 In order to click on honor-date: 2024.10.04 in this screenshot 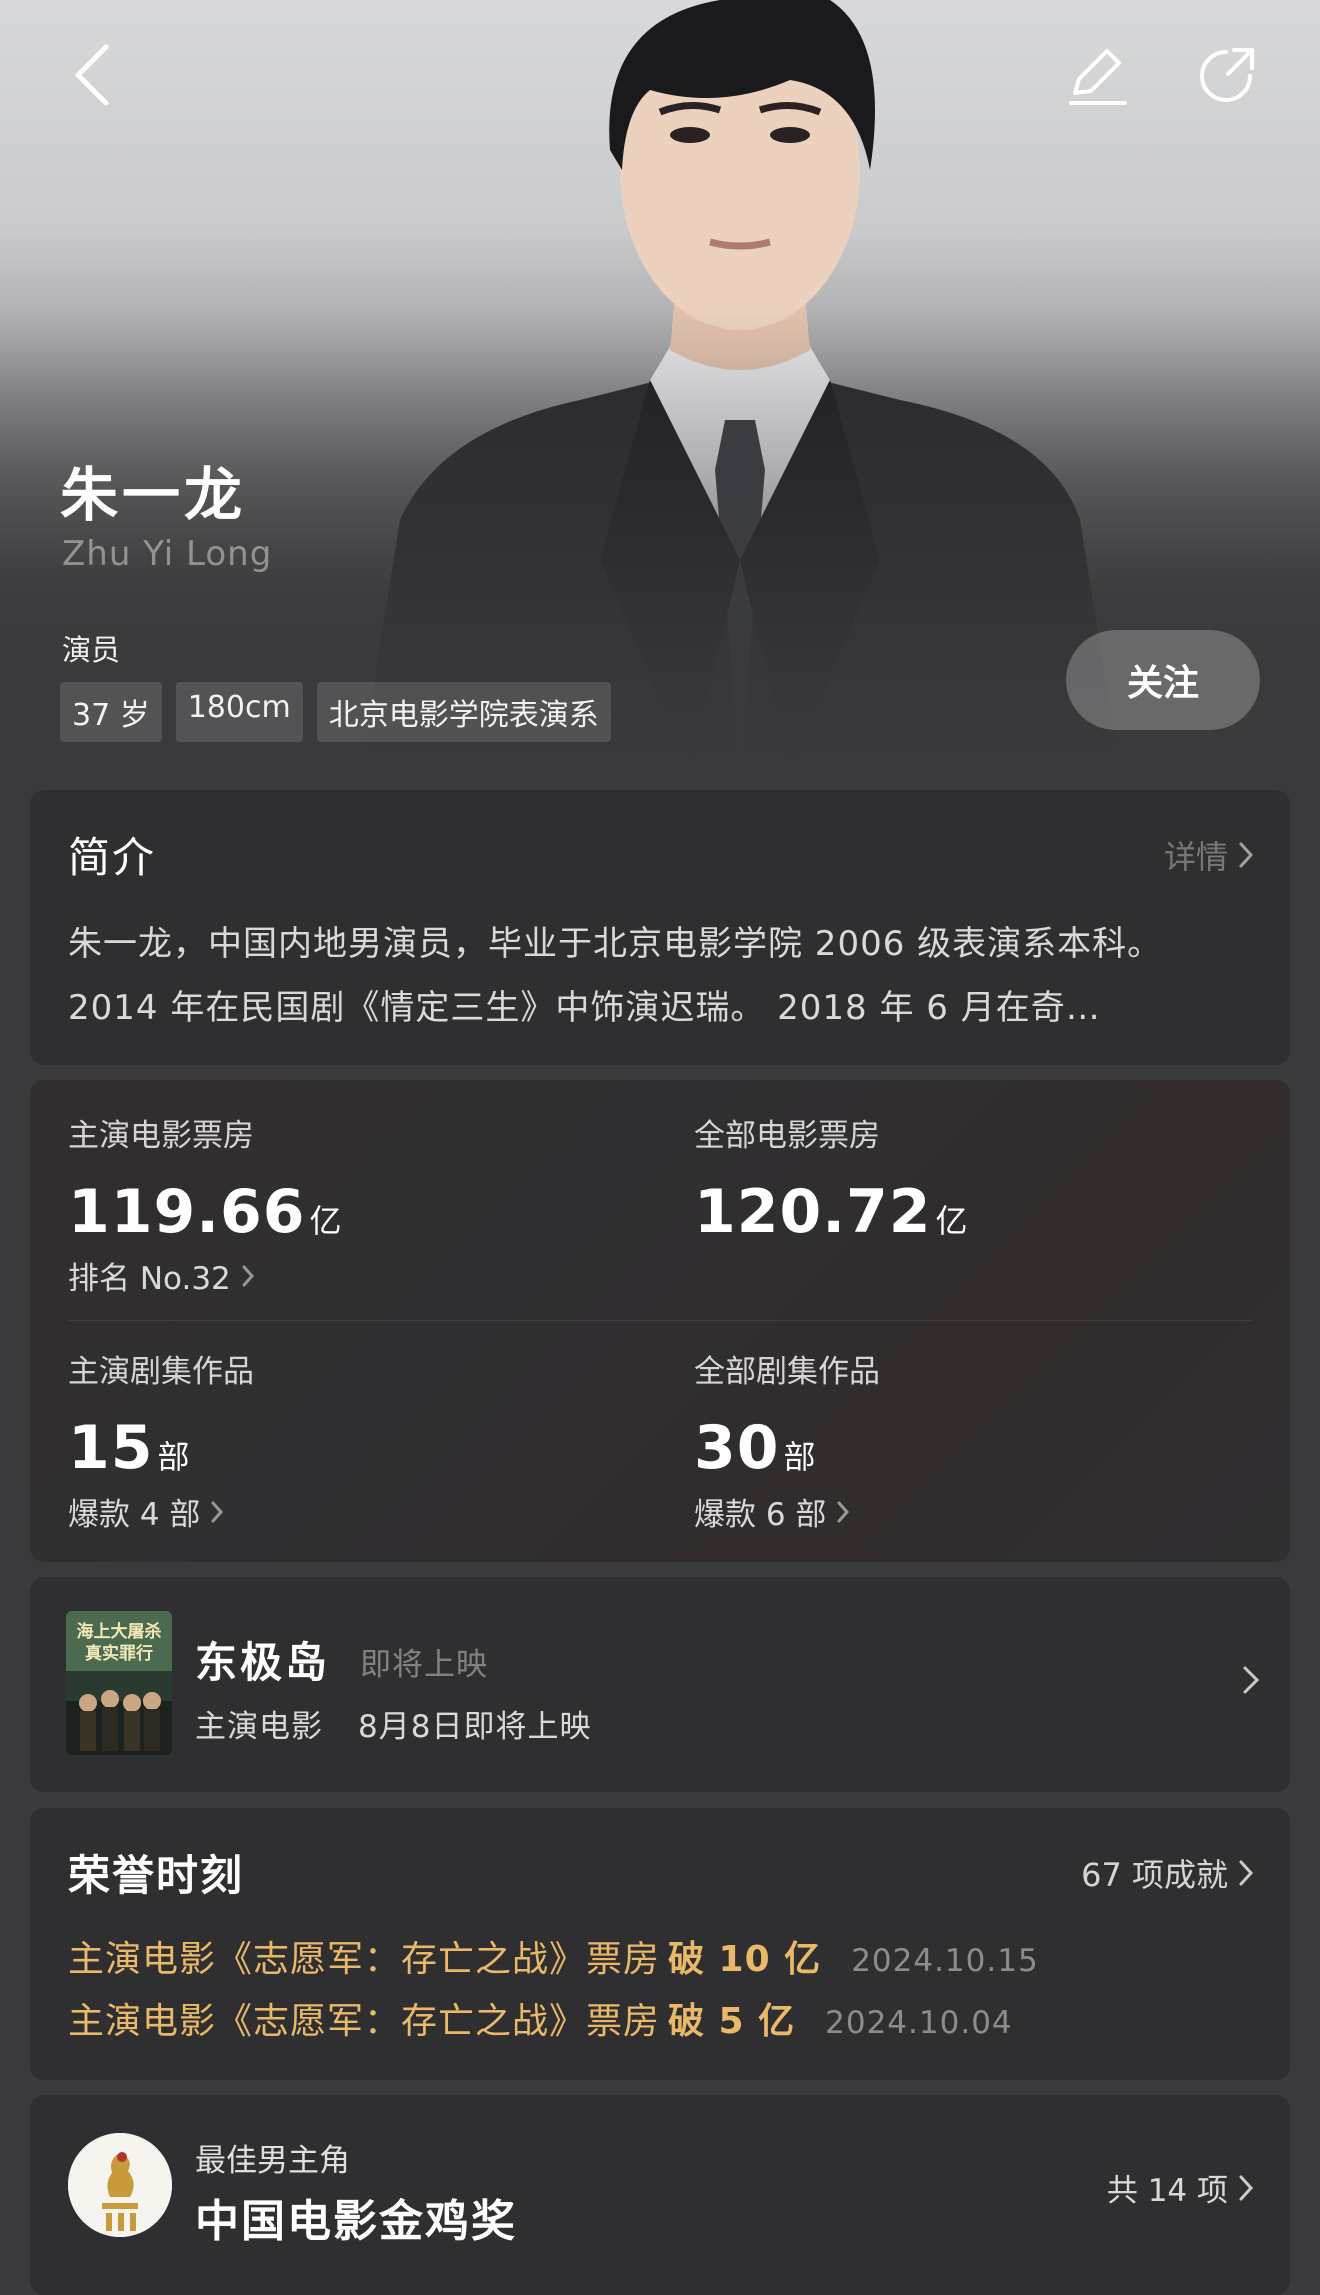, I will do `click(919, 2023)`.